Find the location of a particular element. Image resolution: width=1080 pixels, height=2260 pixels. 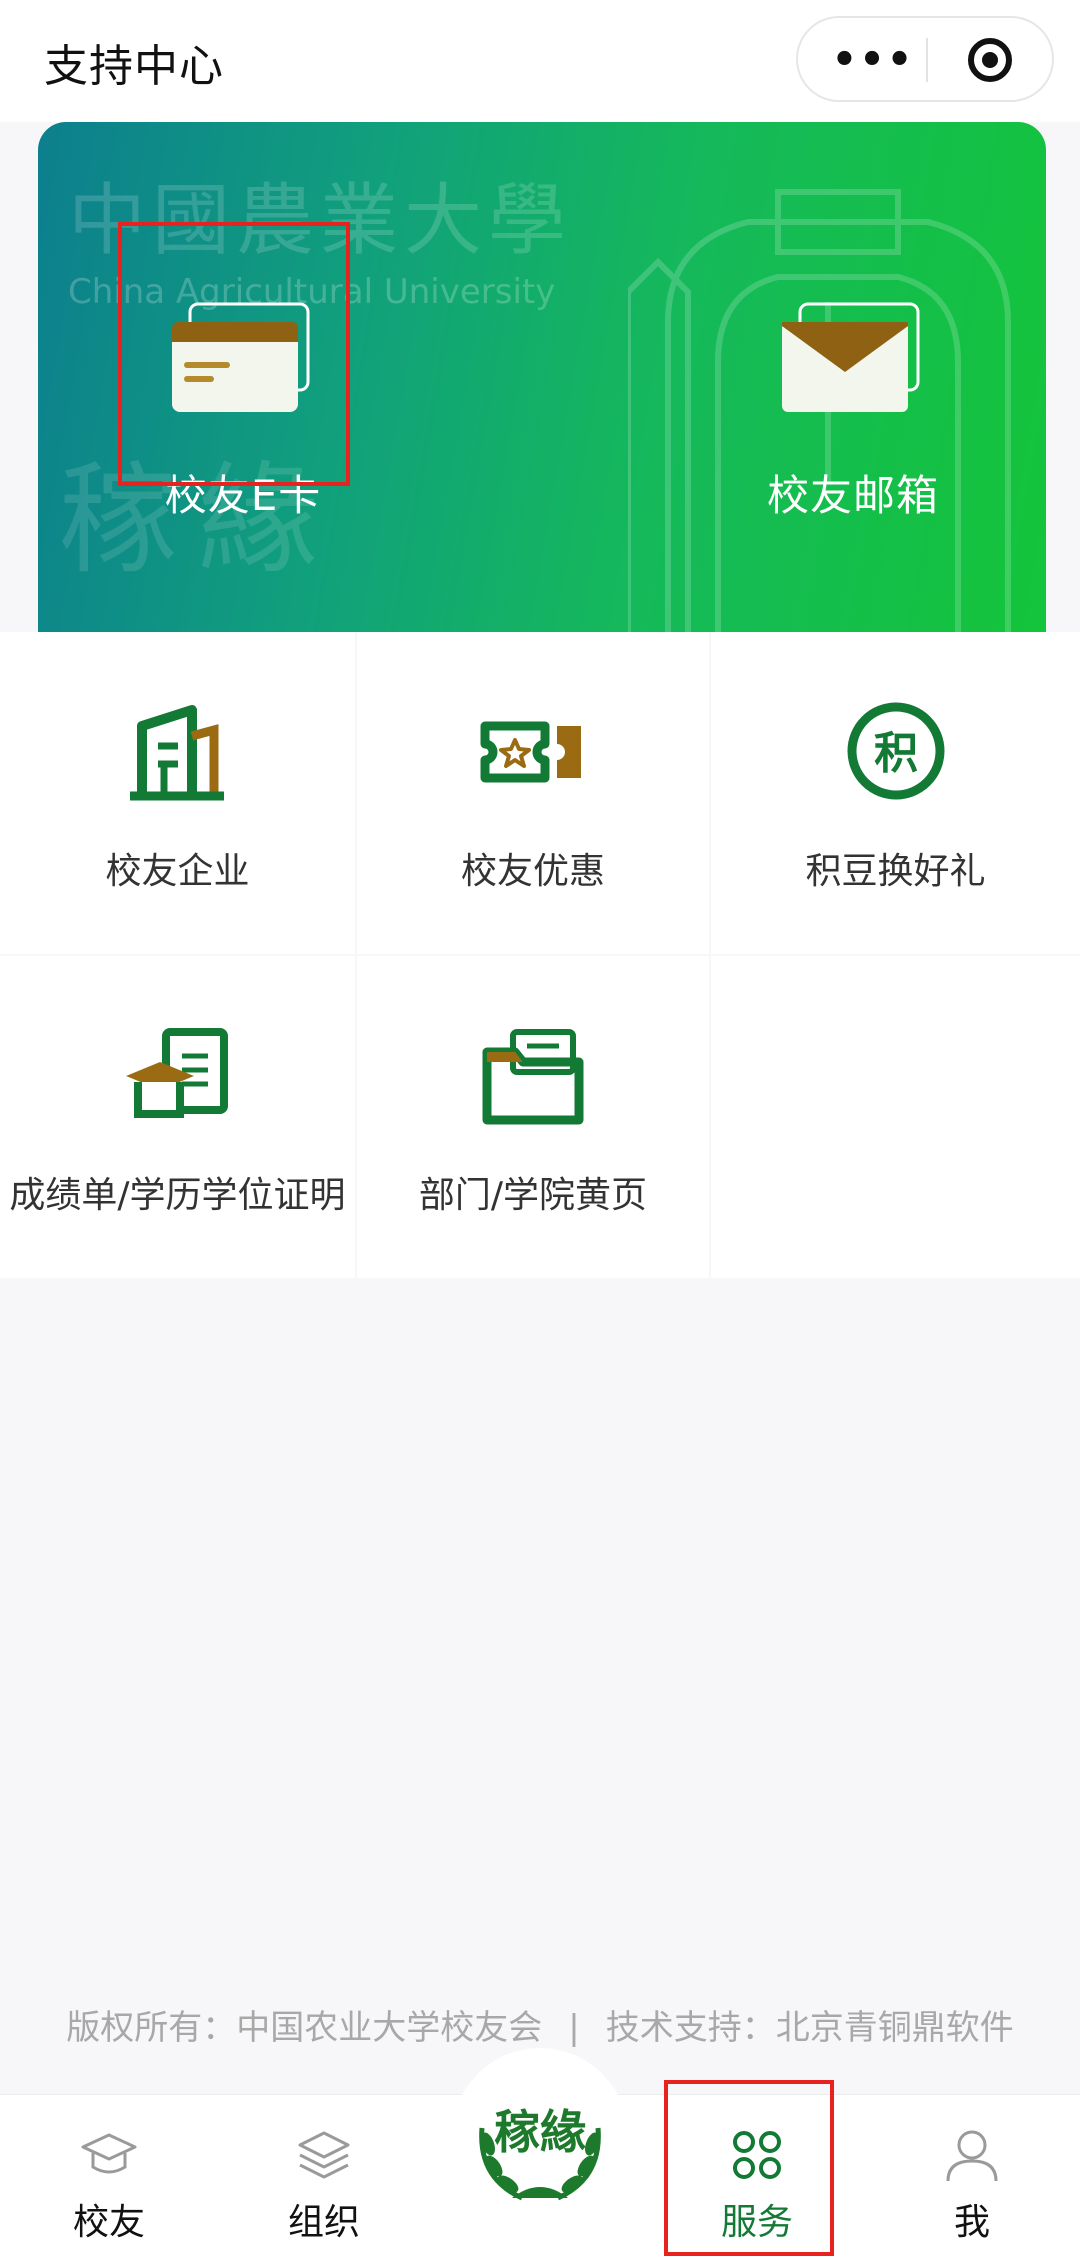

tab-label: 我 is located at coordinates (971, 2222).